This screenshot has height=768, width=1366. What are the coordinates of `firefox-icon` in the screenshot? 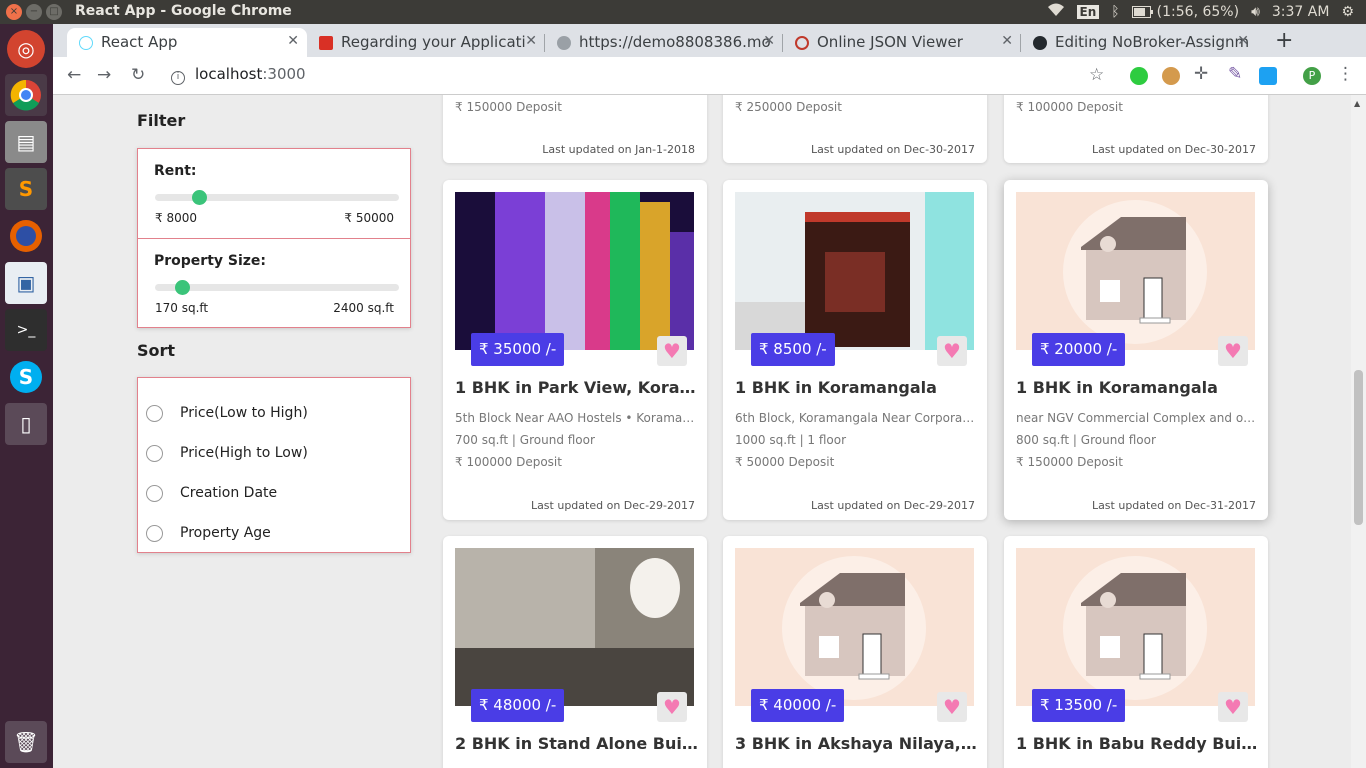 It's located at (26, 236).